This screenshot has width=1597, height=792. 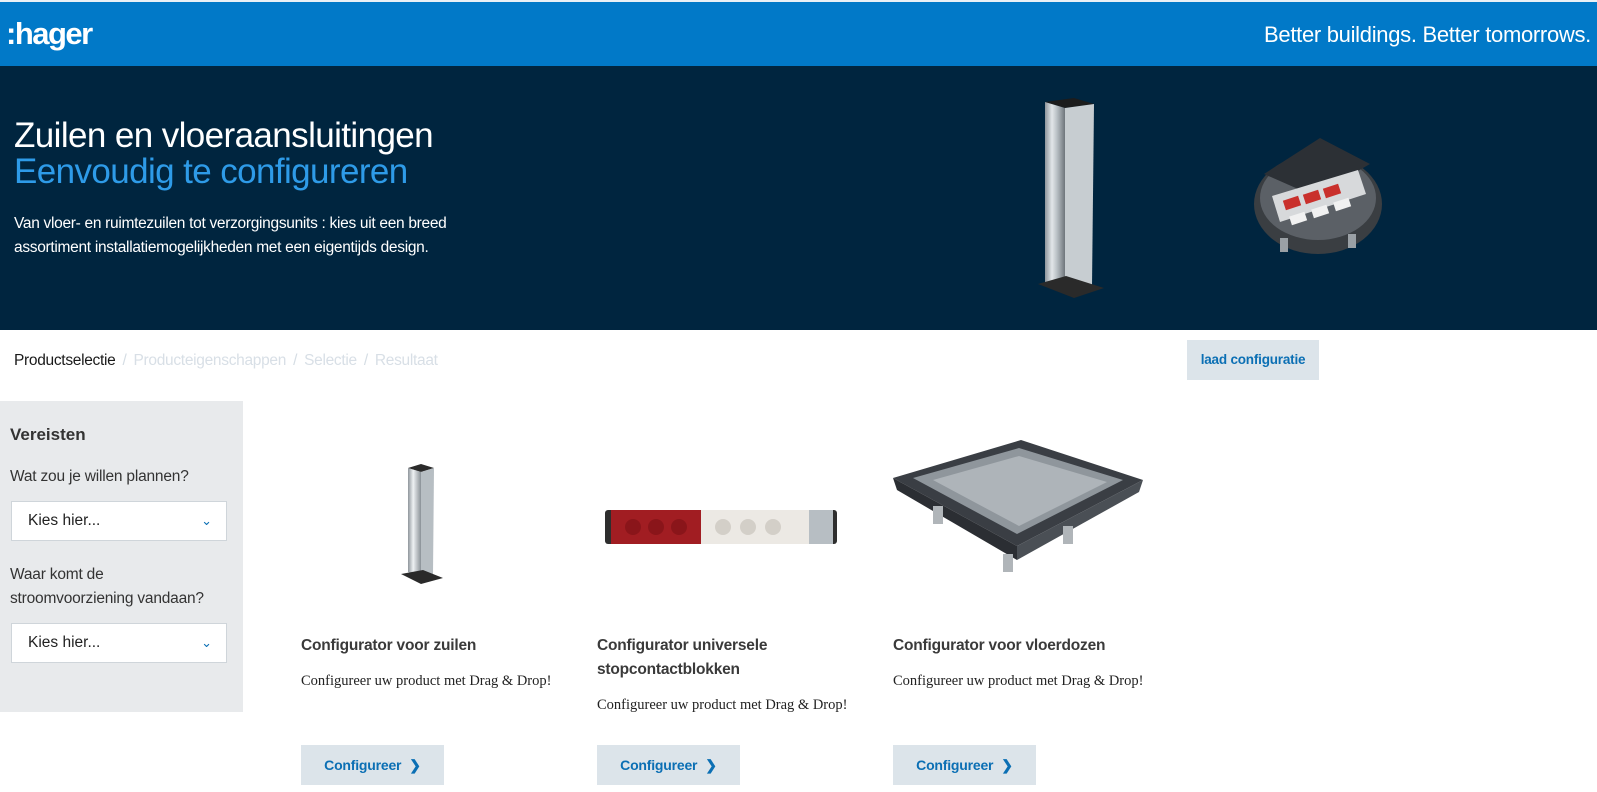 What do you see at coordinates (211, 171) in the screenshot?
I see `hero-subtitle: Eenvoudig te configureren` at bounding box center [211, 171].